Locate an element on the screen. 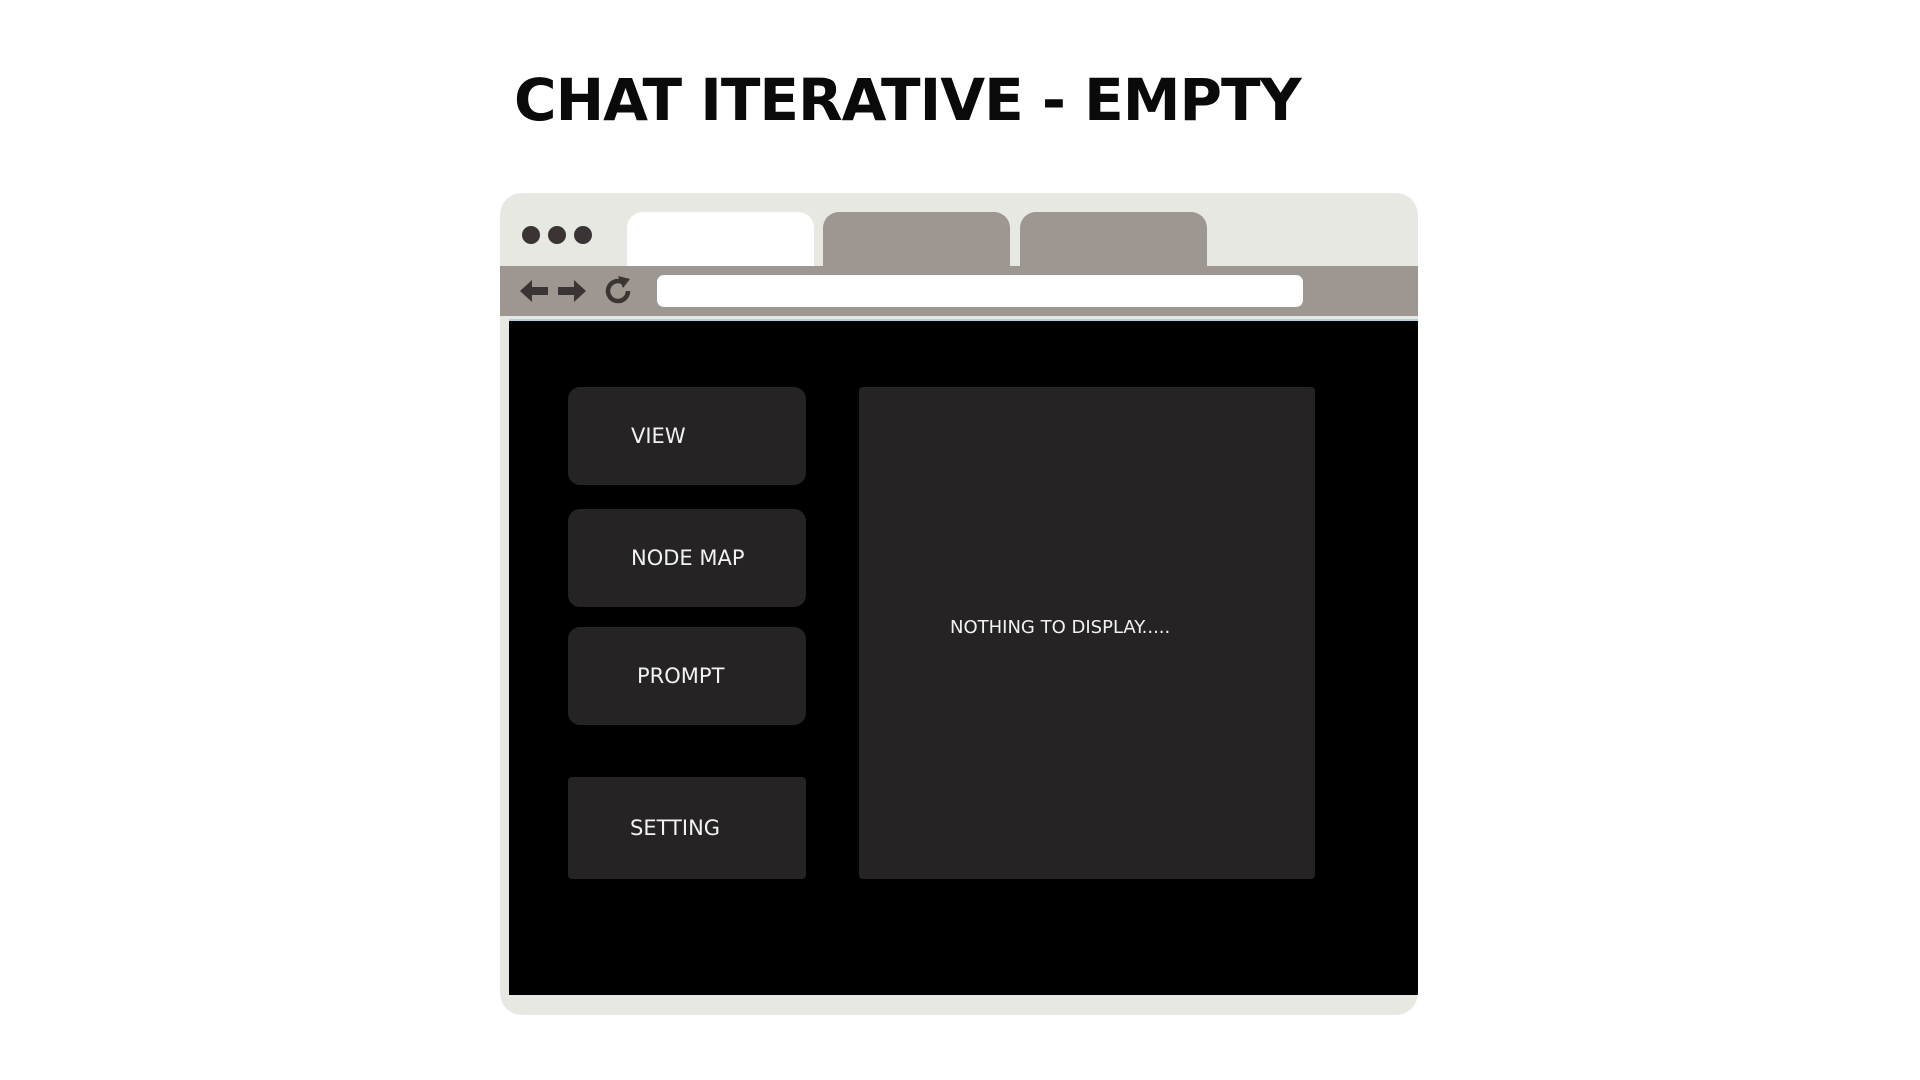 This screenshot has width=1920, height=1080. setting-button-label: SETTING is located at coordinates (675, 828).